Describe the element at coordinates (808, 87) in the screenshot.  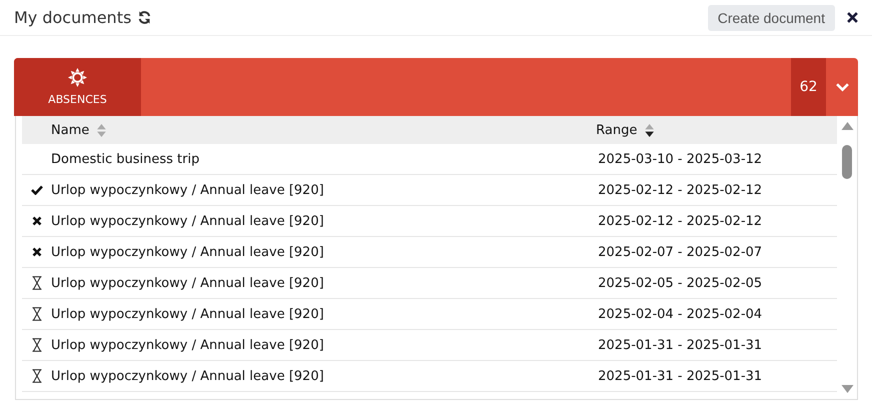
I see `document-count: 62` at that location.